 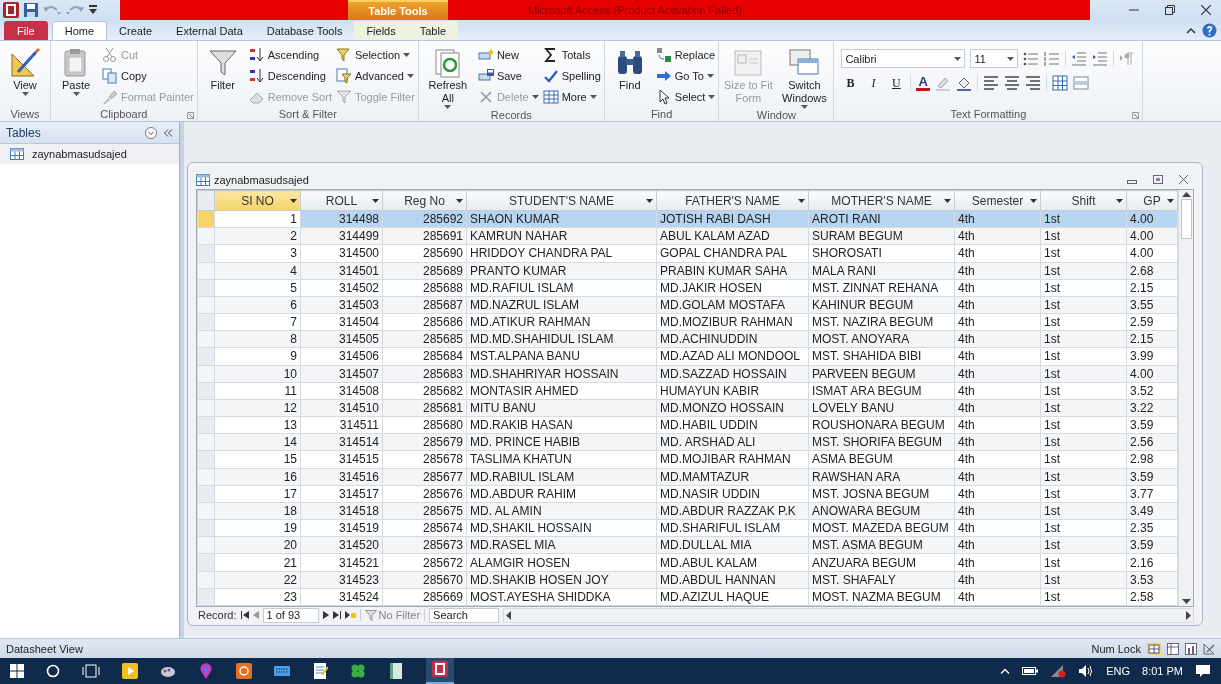 What do you see at coordinates (257, 200) in the screenshot?
I see `column-header: SI NO` at bounding box center [257, 200].